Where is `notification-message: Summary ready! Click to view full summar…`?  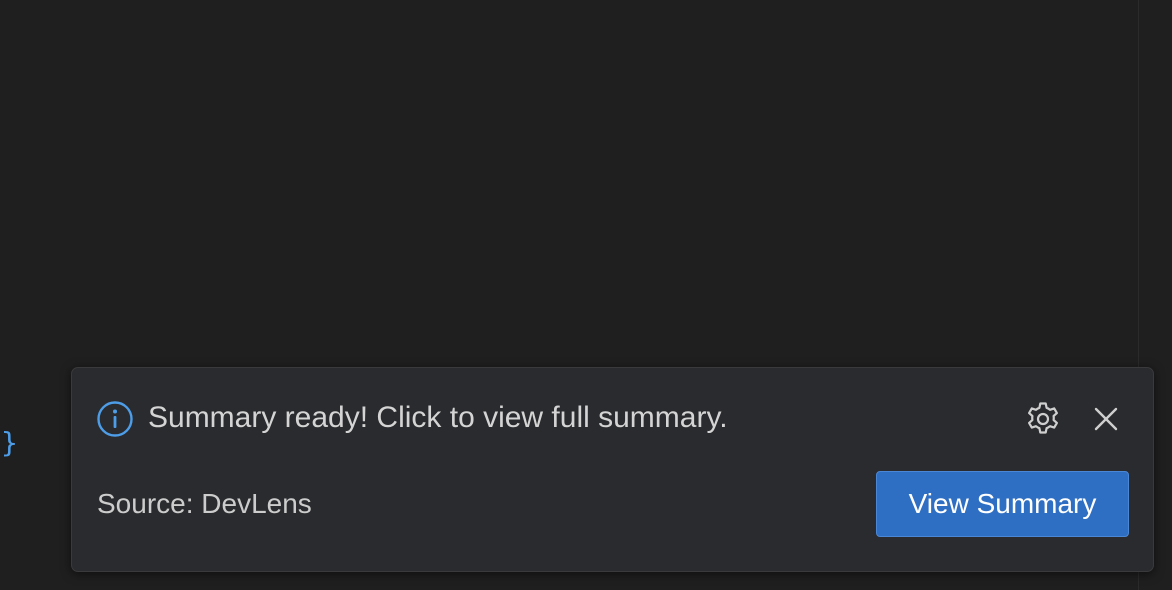
notification-message: Summary ready! Click to view full summar… is located at coordinates (438, 417).